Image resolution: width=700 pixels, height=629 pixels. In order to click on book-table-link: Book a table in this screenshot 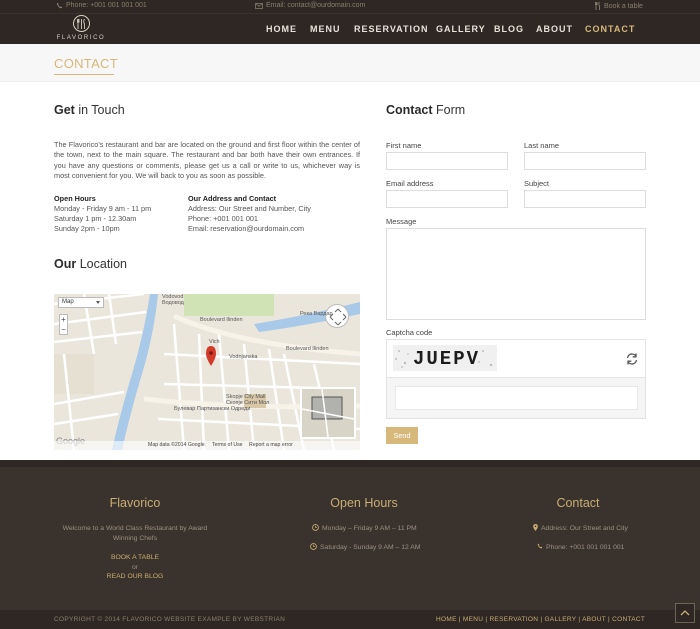, I will do `click(619, 6)`.